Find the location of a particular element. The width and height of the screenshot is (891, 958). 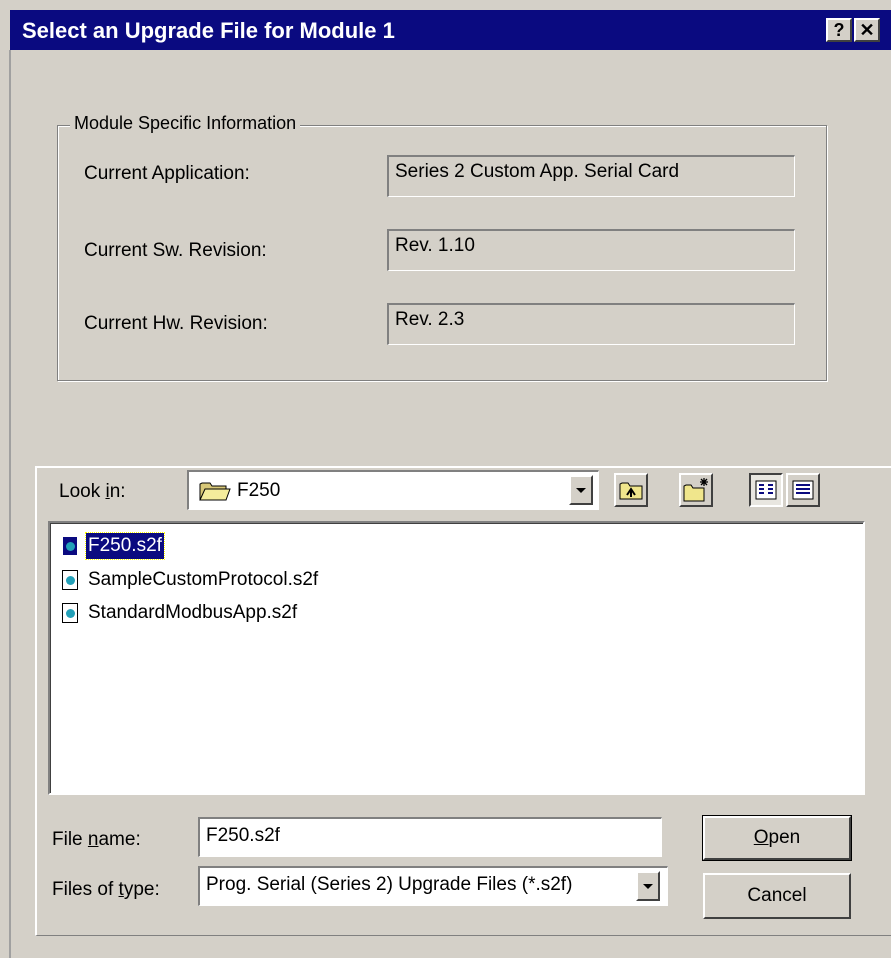

details-view-button is located at coordinates (803, 490).